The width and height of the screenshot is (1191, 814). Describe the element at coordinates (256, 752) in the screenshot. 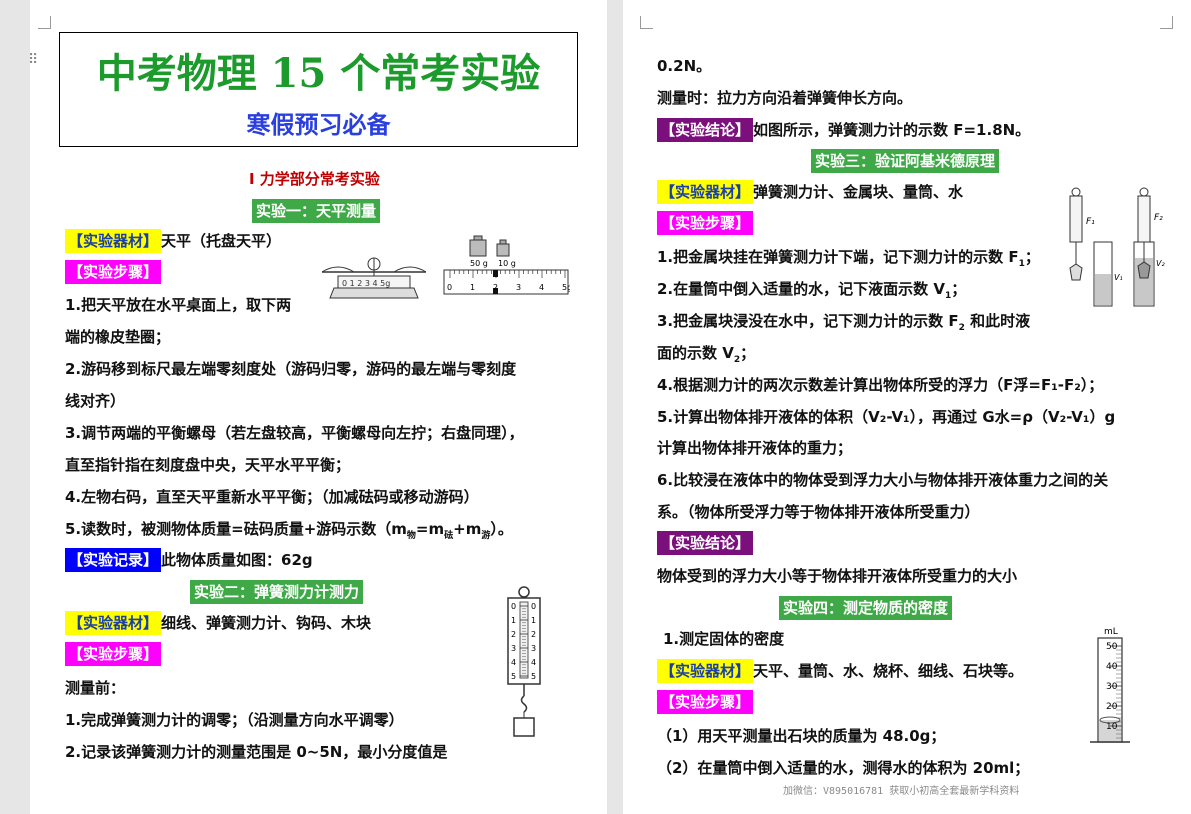

I see `exp2-step-2: 2.记录该弹簧测力计的测量范围是 0~5N，最小分度值是` at that location.